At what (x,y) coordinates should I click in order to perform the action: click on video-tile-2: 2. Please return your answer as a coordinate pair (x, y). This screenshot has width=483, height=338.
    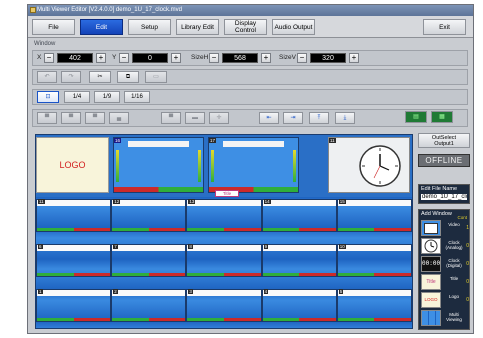
    Looking at the image, I should click on (149, 305).